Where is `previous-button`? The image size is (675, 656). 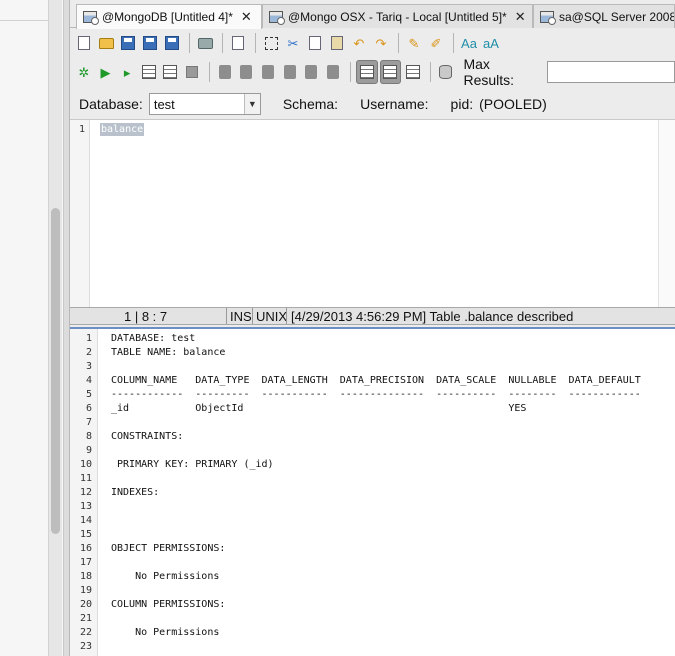 previous-button is located at coordinates (268, 72).